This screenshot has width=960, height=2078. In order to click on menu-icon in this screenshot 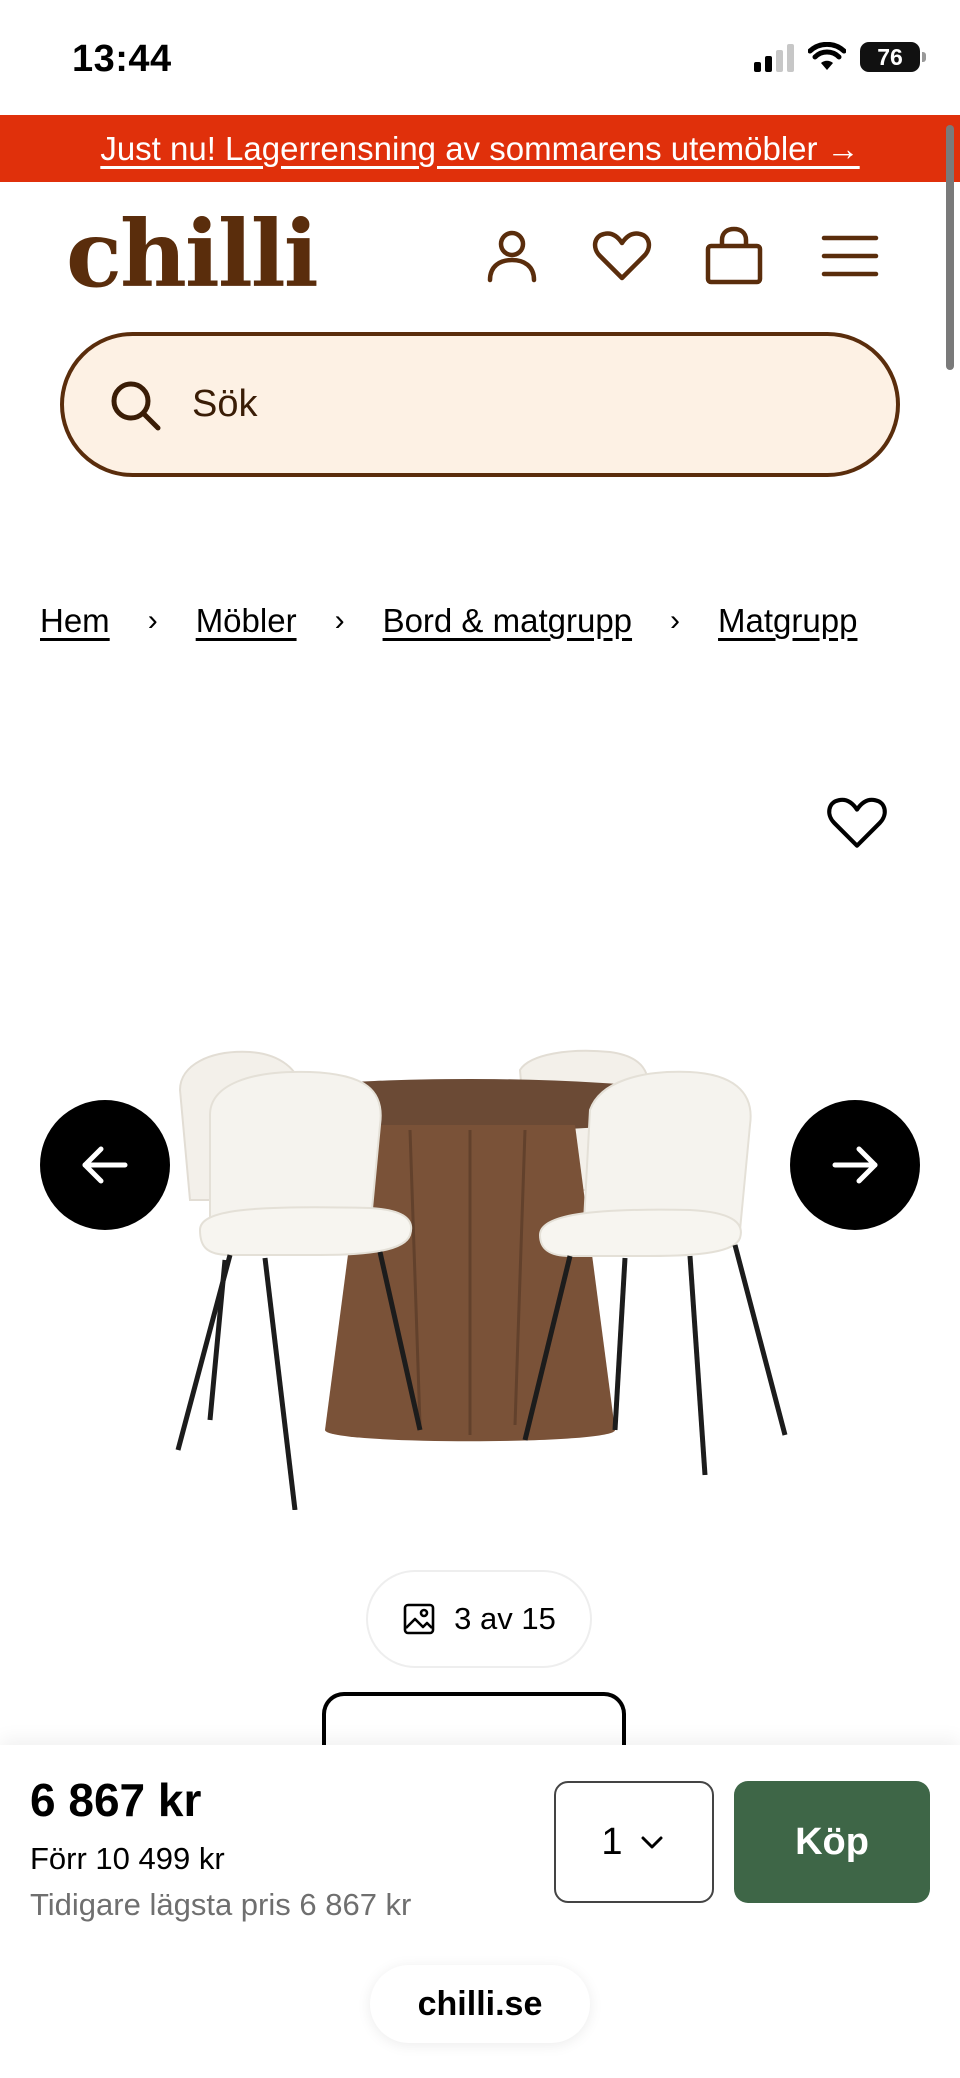, I will do `click(850, 256)`.